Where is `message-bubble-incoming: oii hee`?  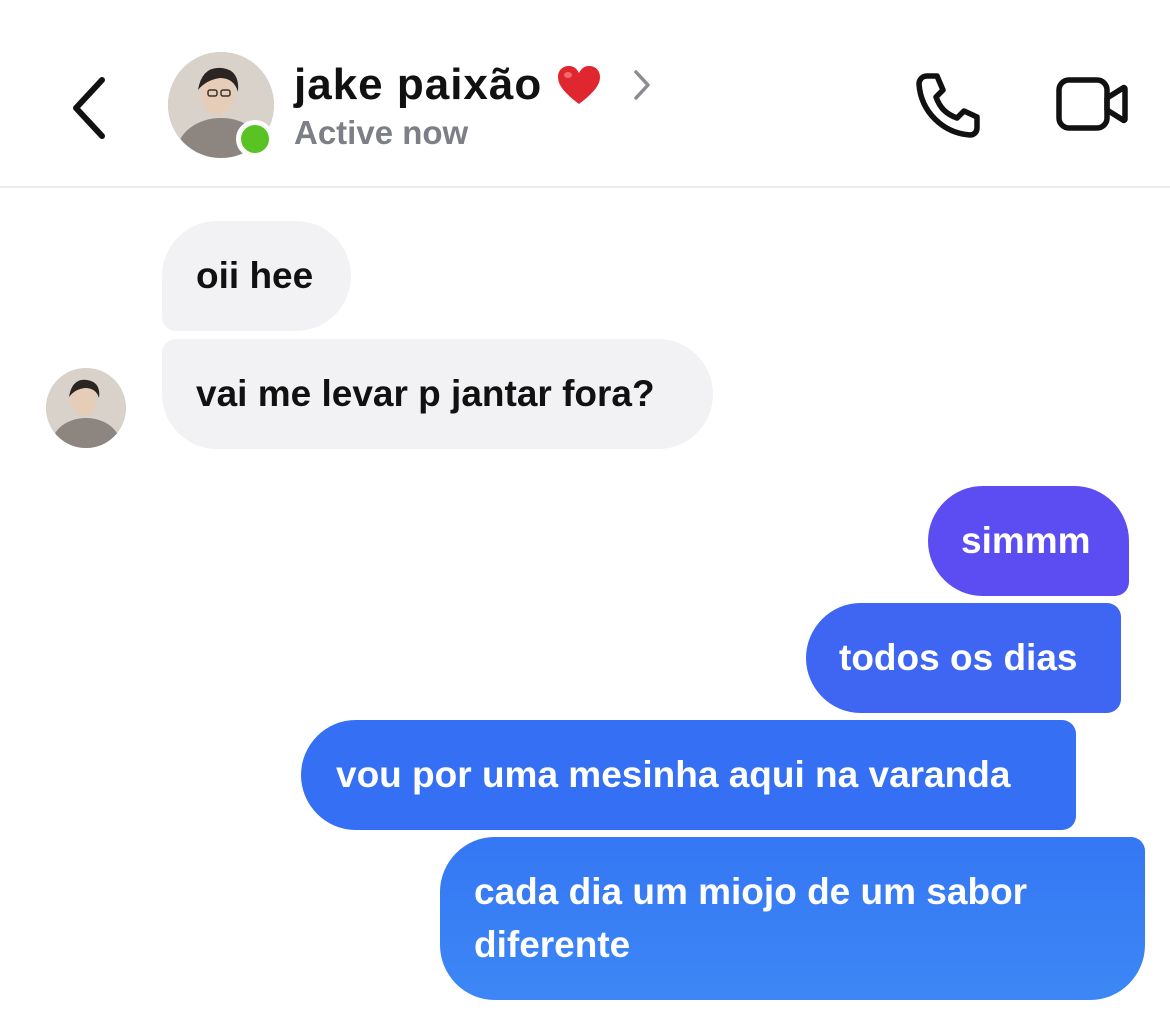 message-bubble-incoming: oii hee is located at coordinates (257, 276).